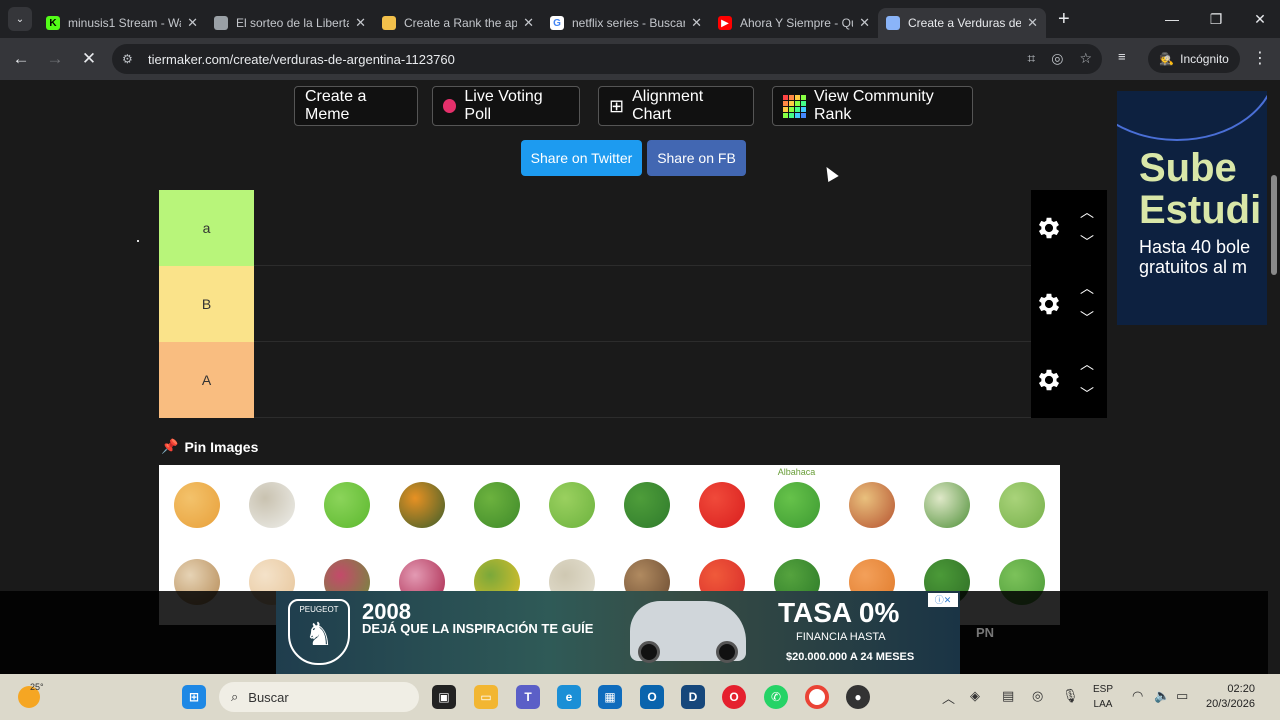 The height and width of the screenshot is (720, 1280). What do you see at coordinates (817, 697) in the screenshot?
I see `chrome-icon` at bounding box center [817, 697].